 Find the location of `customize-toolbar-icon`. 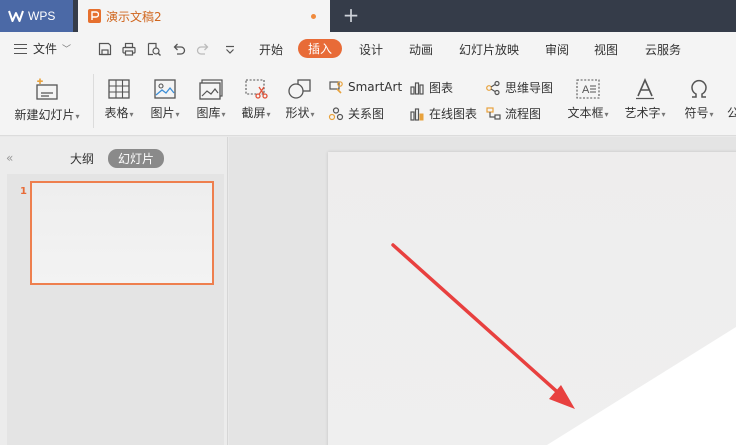

customize-toolbar-icon is located at coordinates (230, 49).